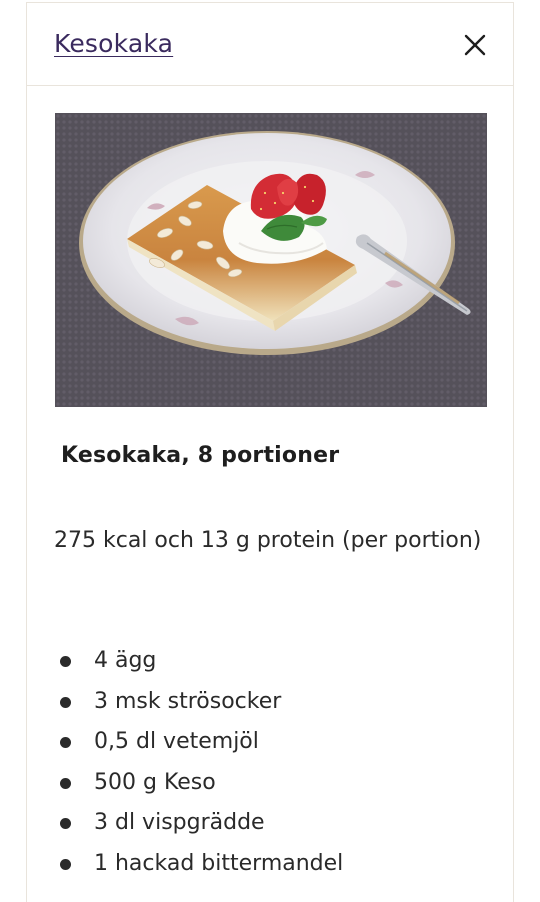 Image resolution: width=540 pixels, height=902 pixels. What do you see at coordinates (269, 702) in the screenshot?
I see `ingredient-item: 3 msk strösocker` at bounding box center [269, 702].